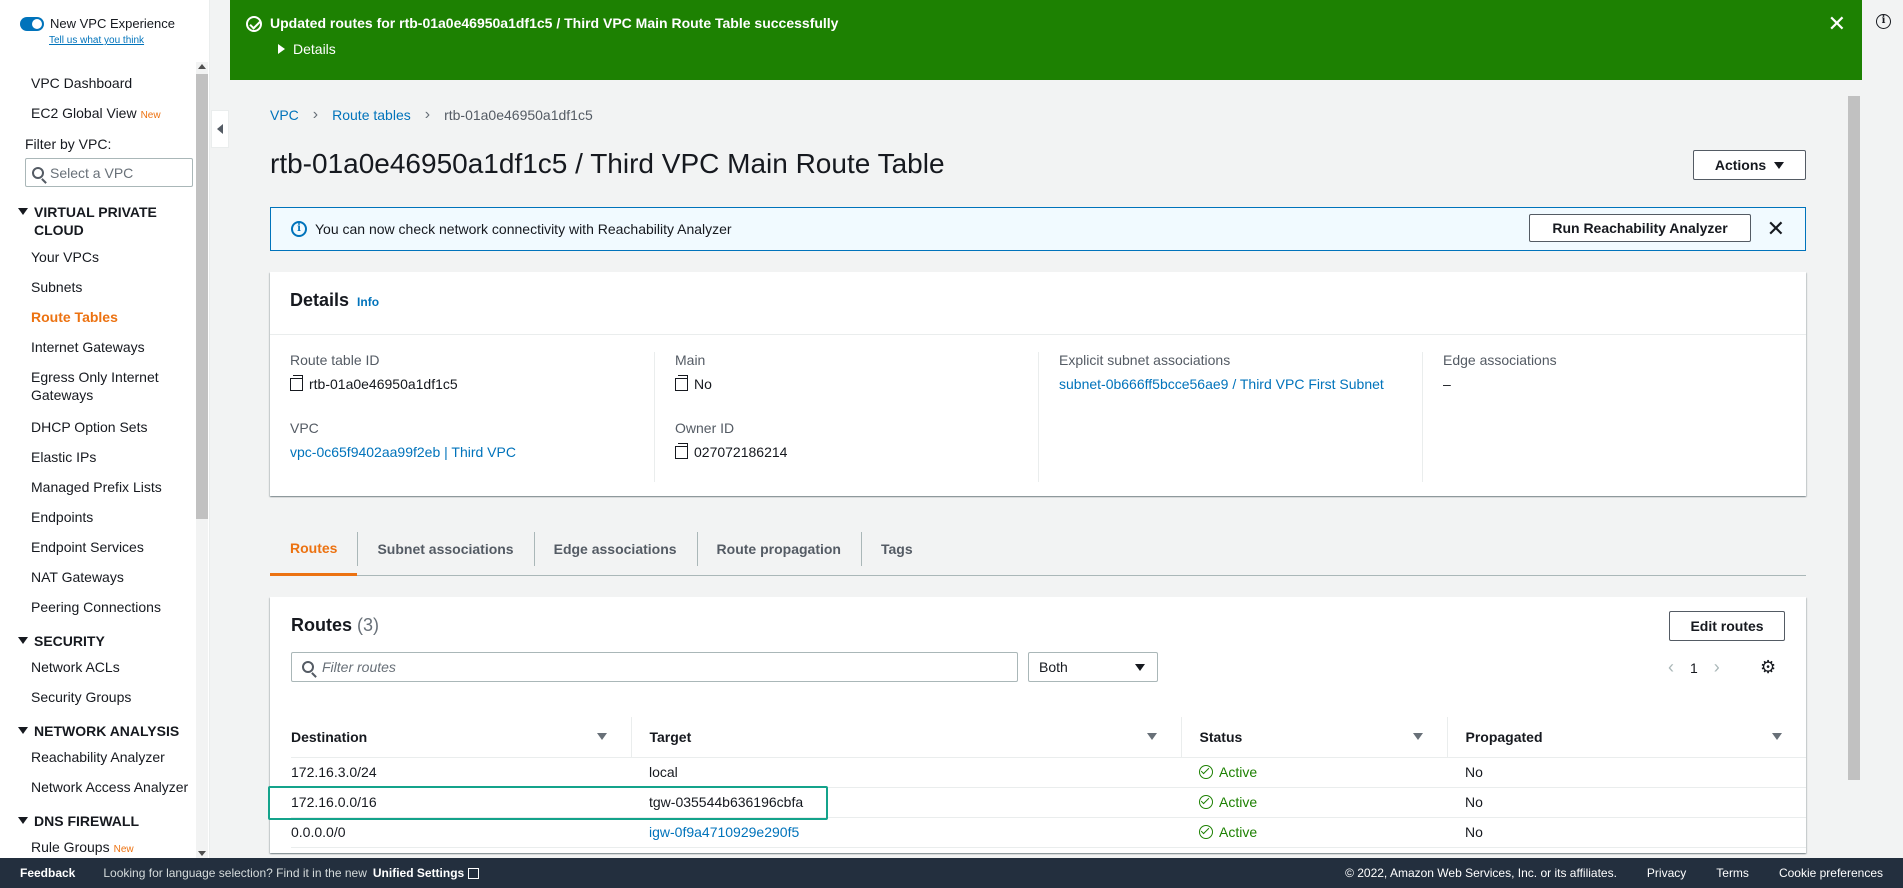 The width and height of the screenshot is (1903, 888). Describe the element at coordinates (47, 873) in the screenshot. I see `feedback-link: Feedback` at that location.